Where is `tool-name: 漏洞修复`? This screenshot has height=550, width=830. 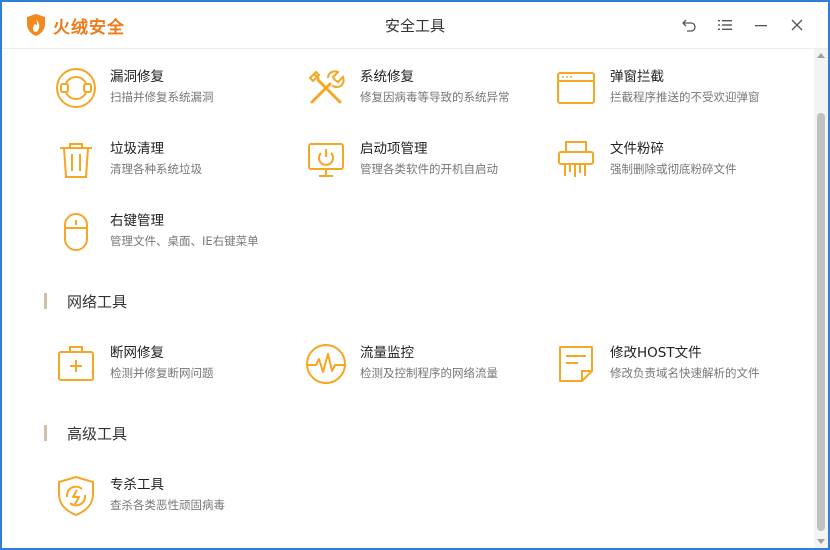 tool-name: 漏洞修复 is located at coordinates (137, 77).